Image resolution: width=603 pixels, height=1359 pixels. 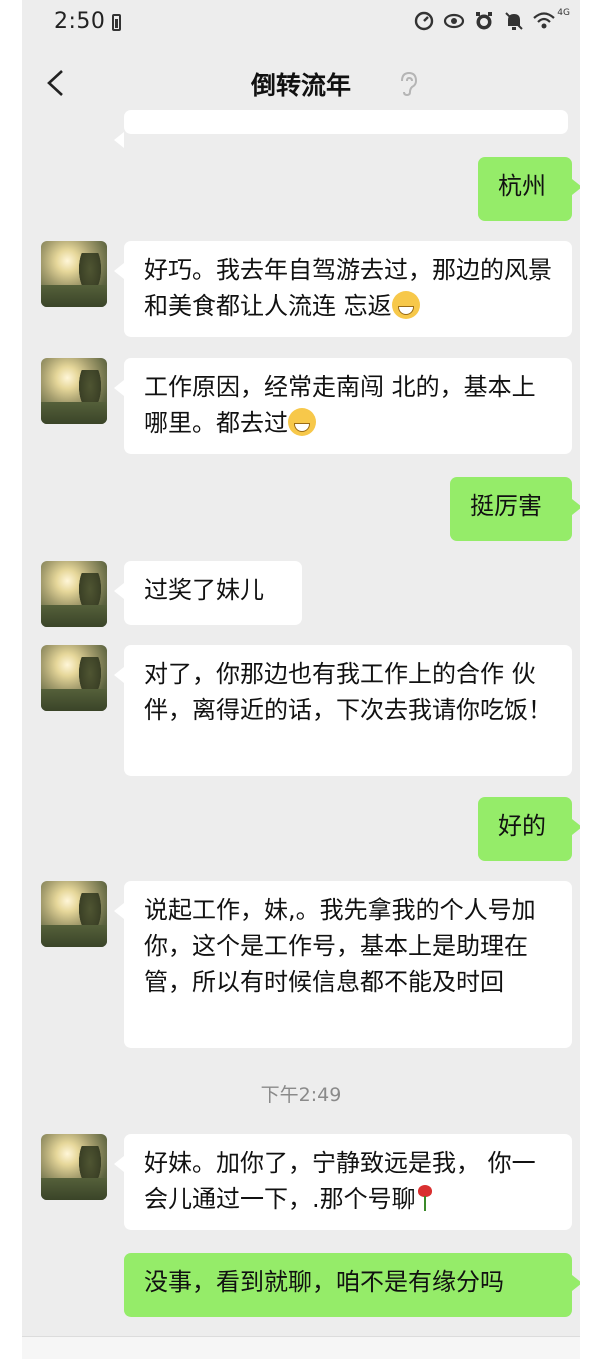 I want to click on message-bubble-incoming: 好巧。我去年自驾游去过，那边的风景和美食都让人流连 忘返, so click(x=343, y=289).